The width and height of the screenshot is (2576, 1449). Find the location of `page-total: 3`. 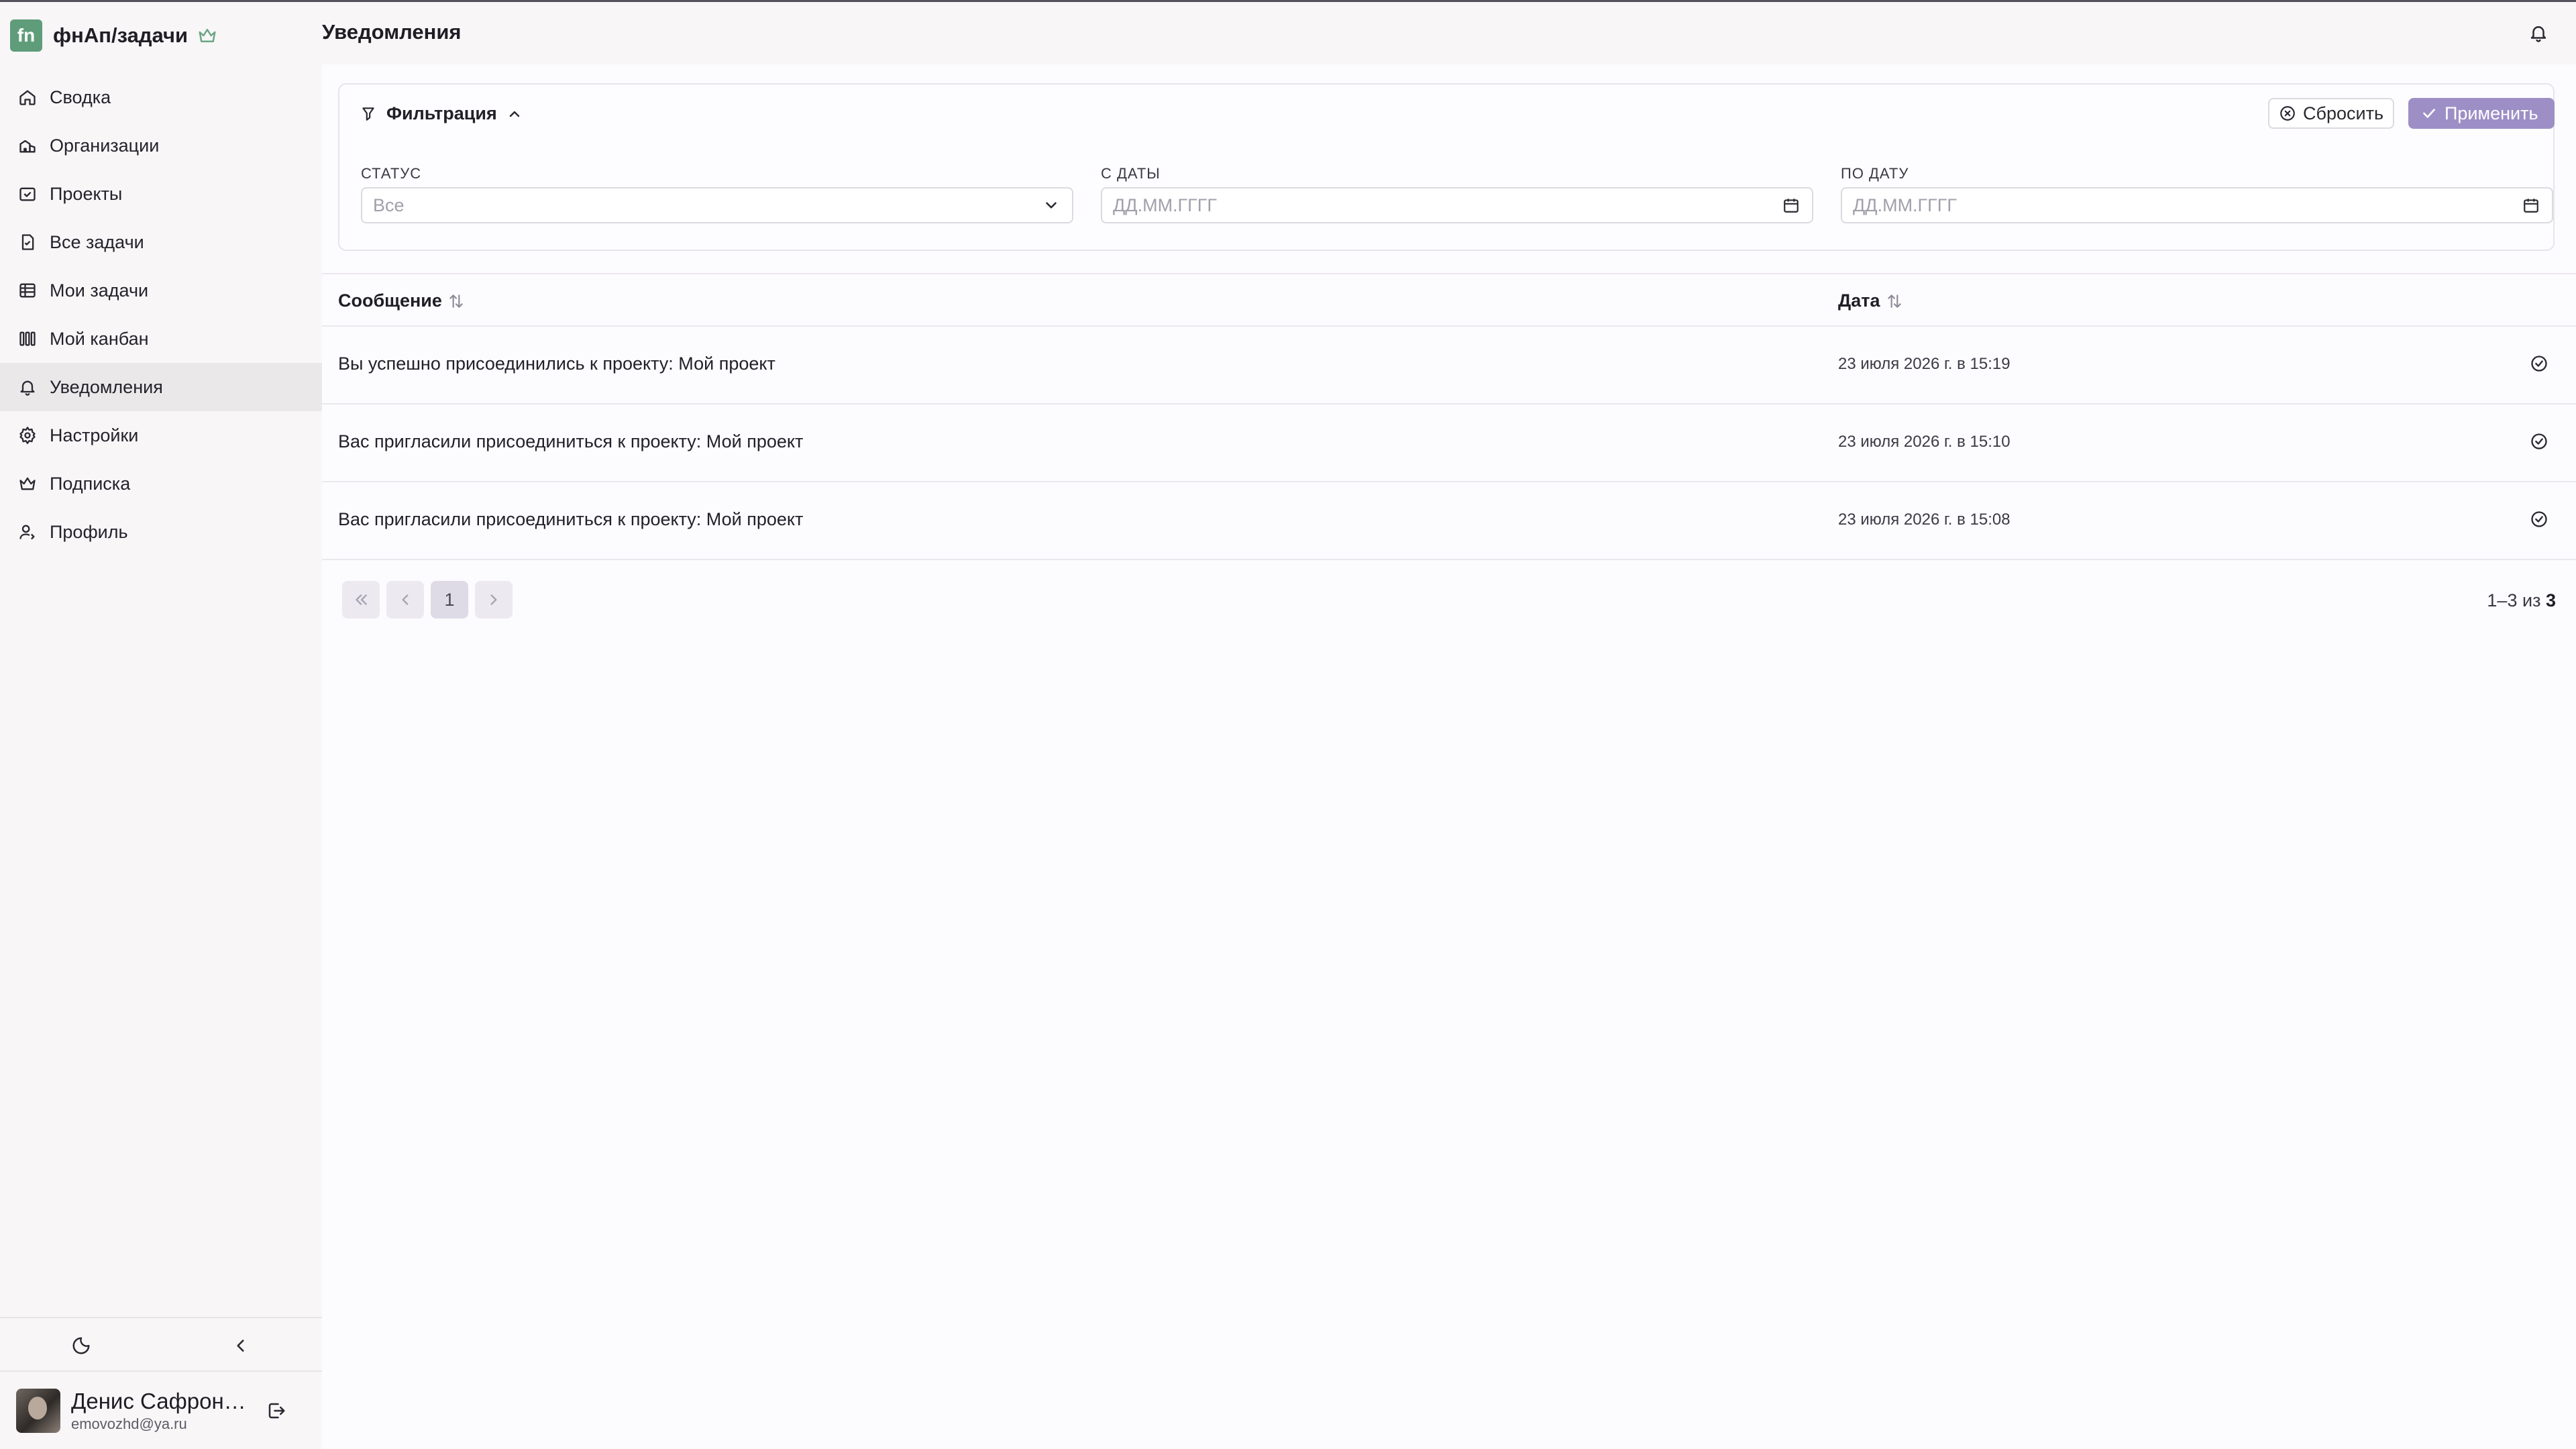

page-total: 3 is located at coordinates (2550, 600).